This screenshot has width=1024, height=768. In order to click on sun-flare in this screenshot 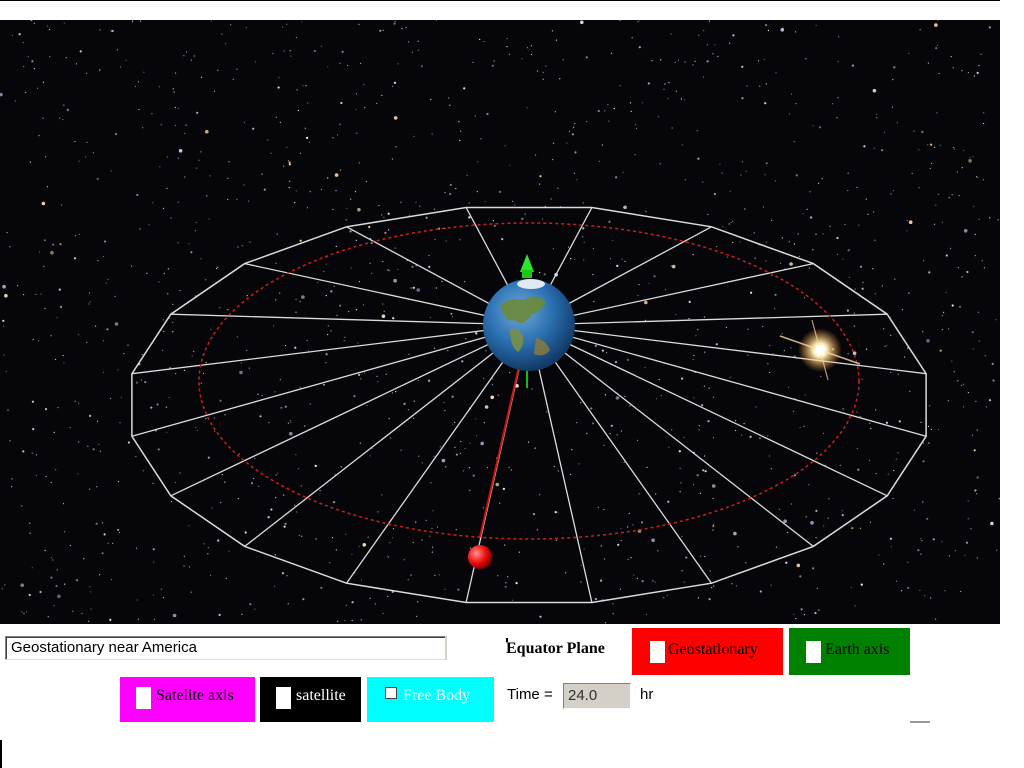, I will do `click(820, 350)`.